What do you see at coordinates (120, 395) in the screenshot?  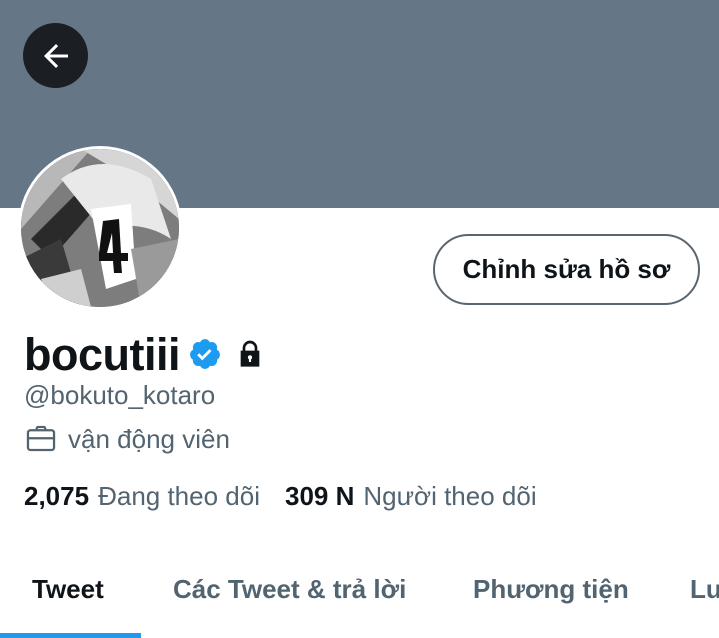 I see `user-handle: @bokuto_kotaro` at bounding box center [120, 395].